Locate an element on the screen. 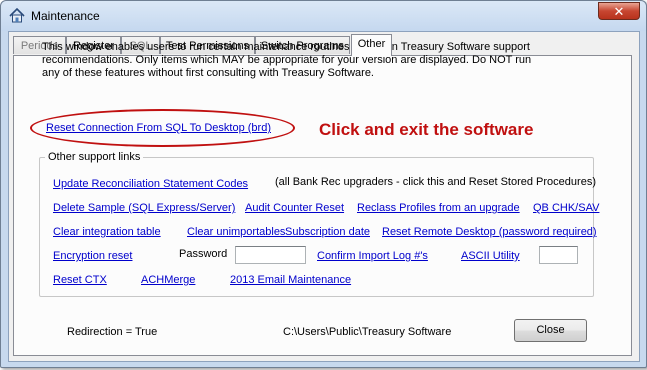 The width and height of the screenshot is (647, 370). audit-counter-reset-link: Audit Counter Reset is located at coordinates (294, 208).